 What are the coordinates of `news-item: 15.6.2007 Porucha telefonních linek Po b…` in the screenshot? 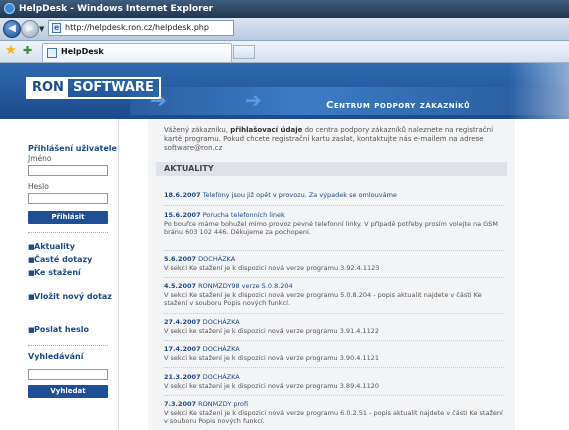 It's located at (335, 224).